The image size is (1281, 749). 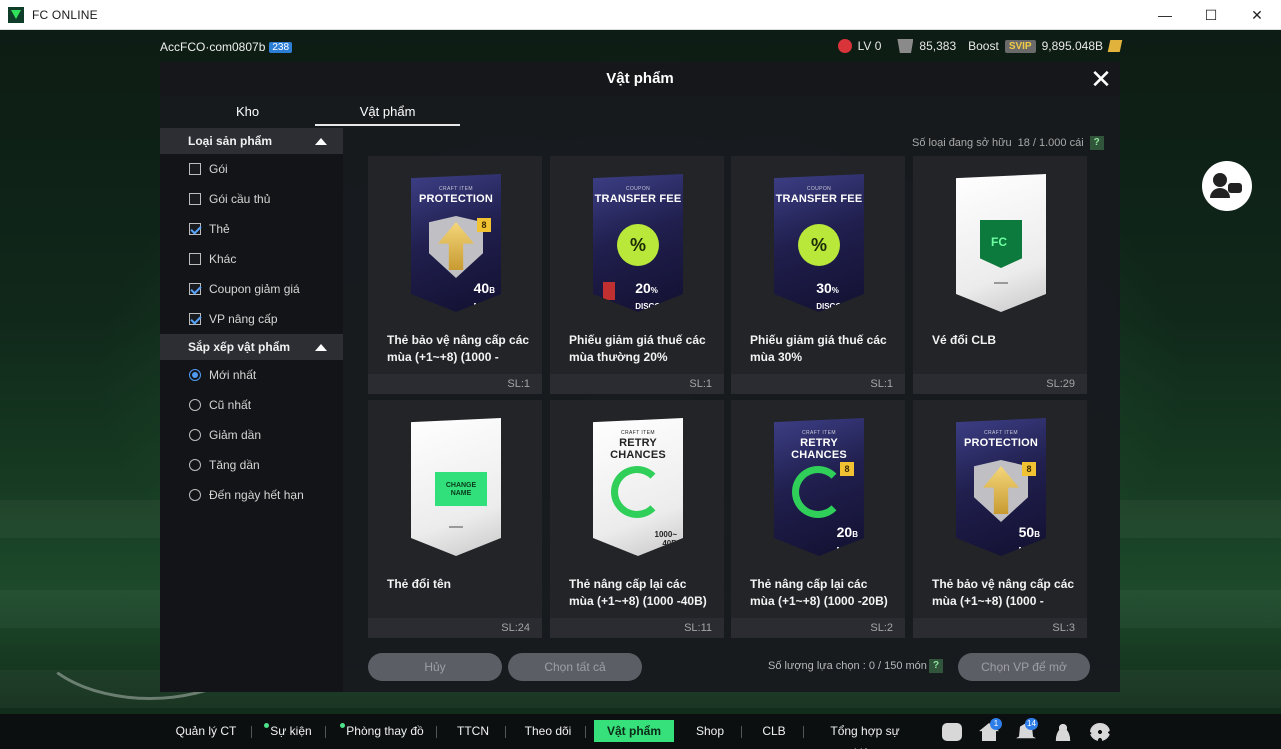 I want to click on art-title: TRANSFER FEE, so click(x=638, y=199).